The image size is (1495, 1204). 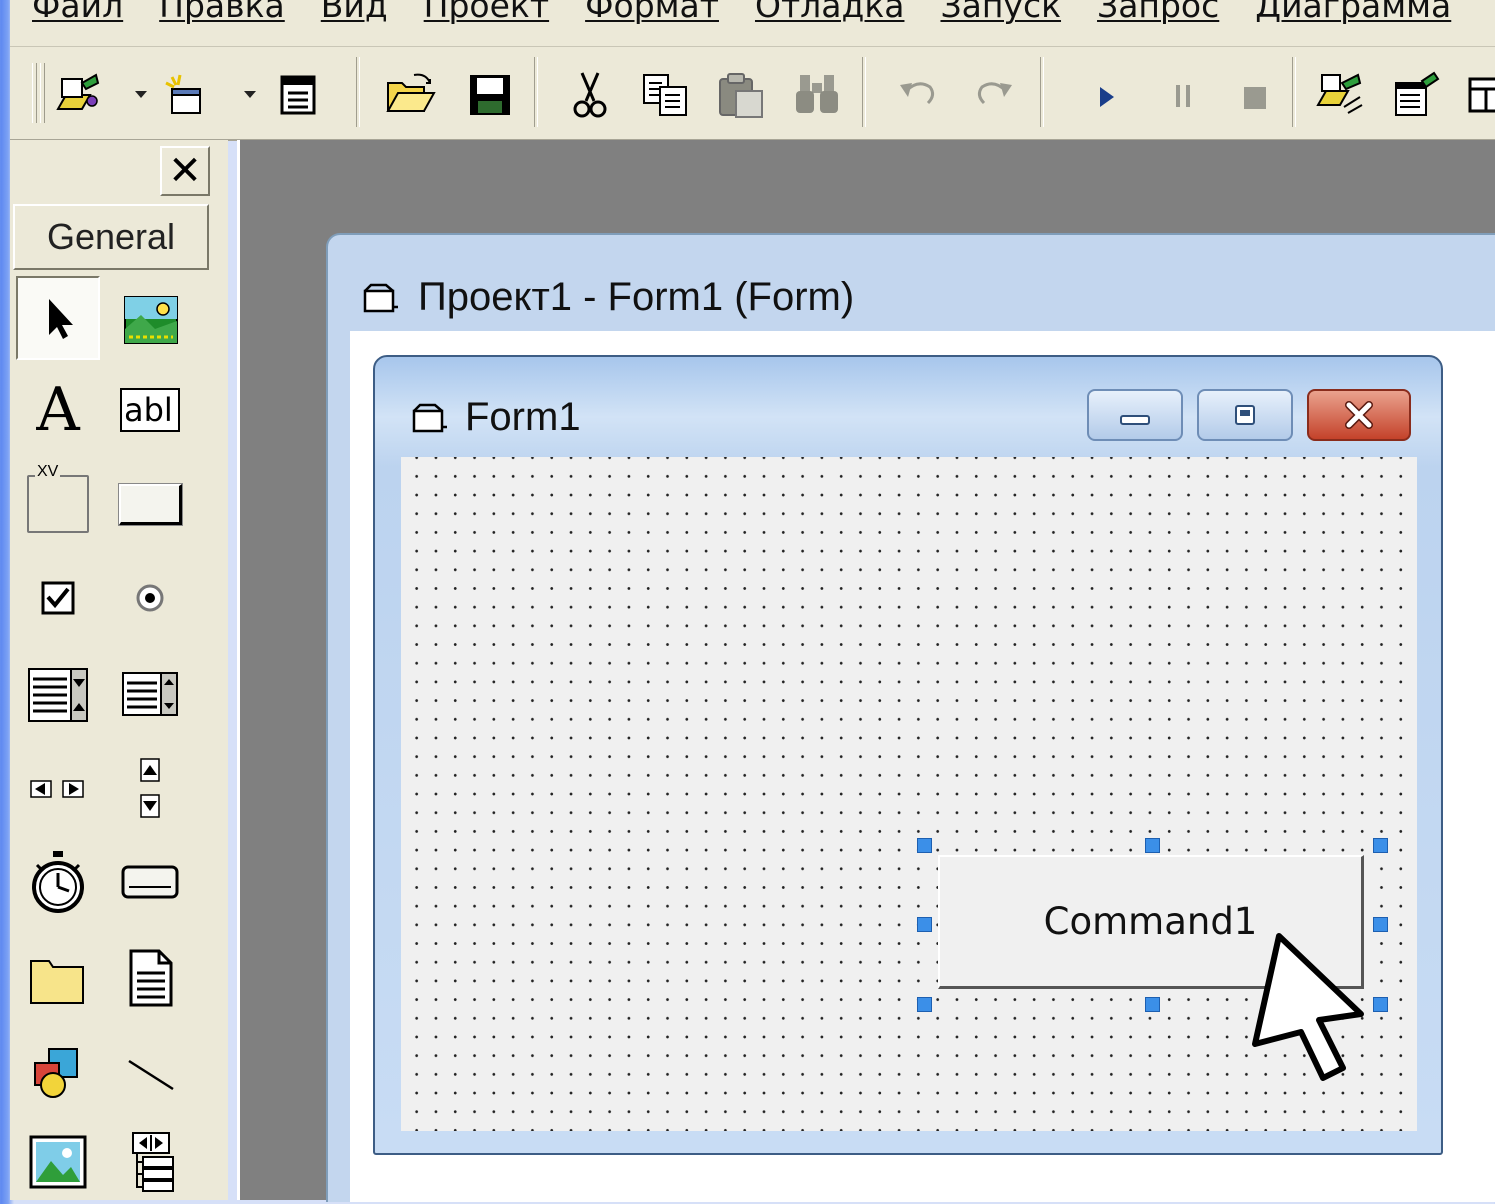 I want to click on combobox-icon, so click(x=58, y=695).